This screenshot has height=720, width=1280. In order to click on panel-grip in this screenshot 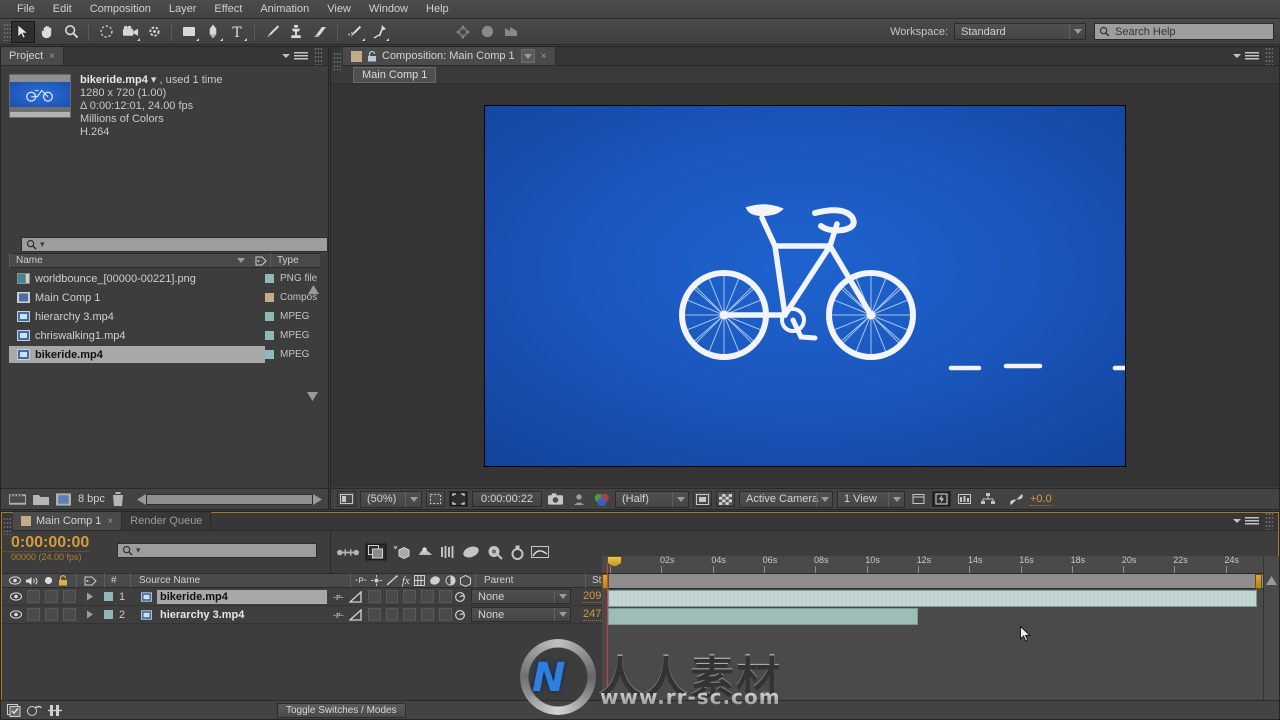, I will do `click(1269, 56)`.